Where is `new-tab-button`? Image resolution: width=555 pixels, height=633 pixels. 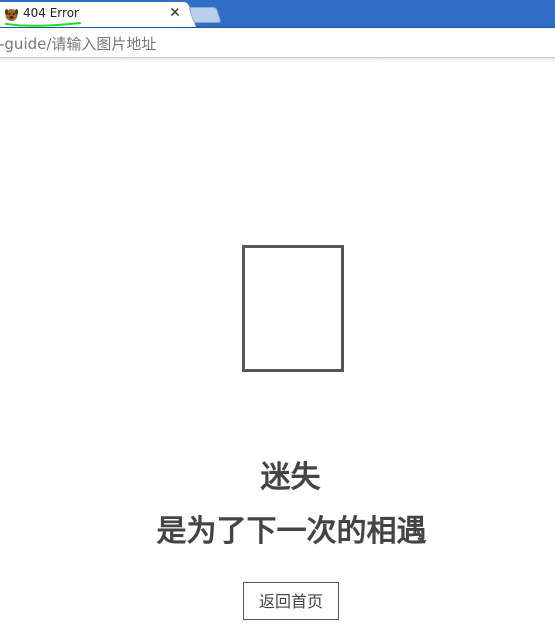
new-tab-button is located at coordinates (205, 15).